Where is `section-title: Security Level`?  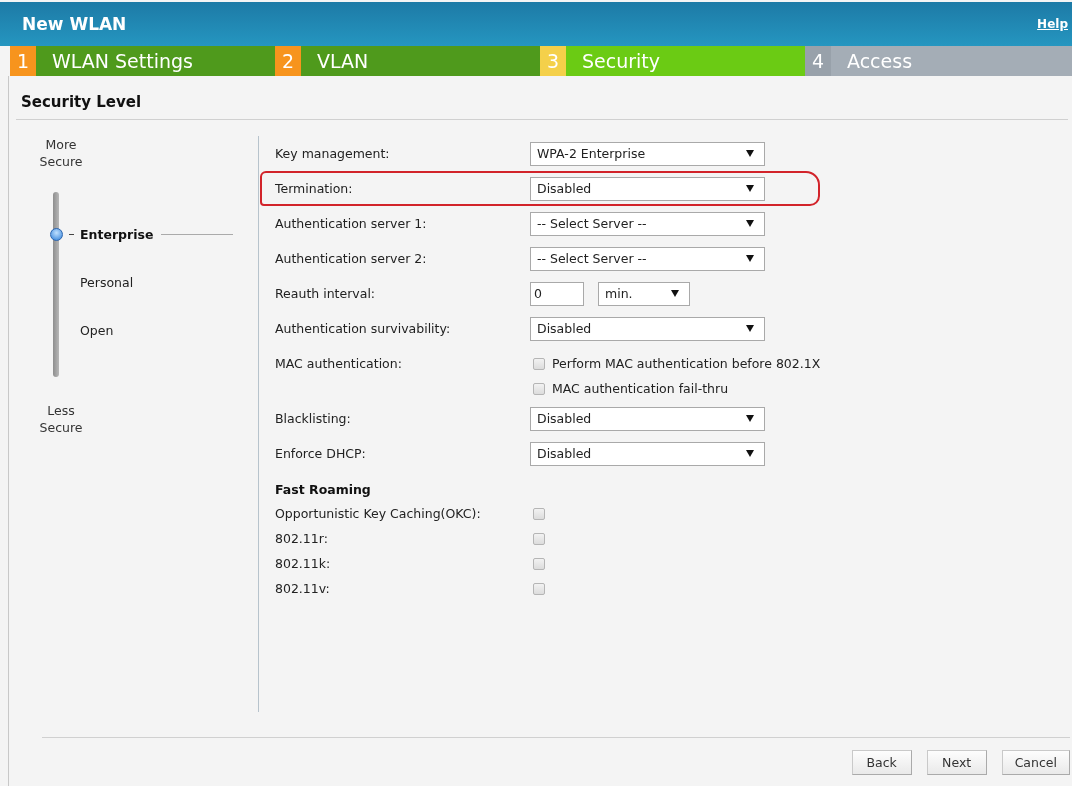
section-title: Security Level is located at coordinates (81, 102).